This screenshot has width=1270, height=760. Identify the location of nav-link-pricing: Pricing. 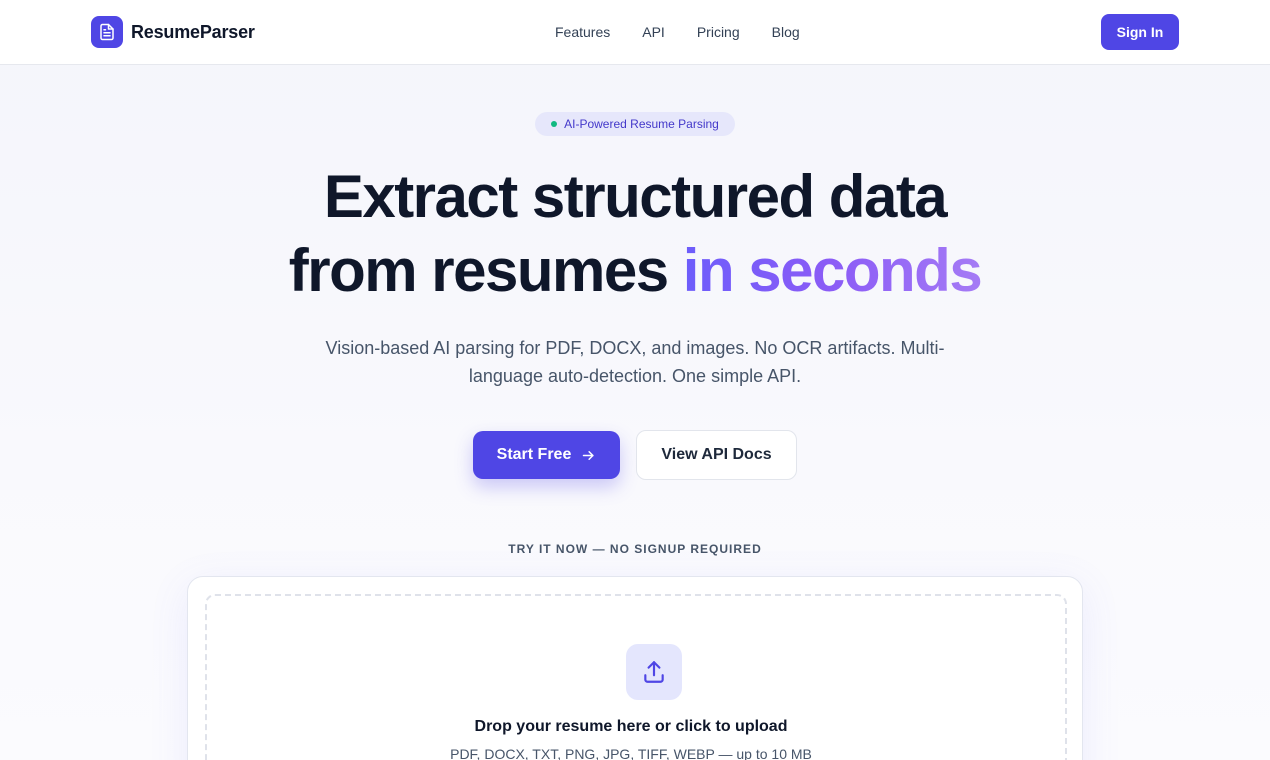
(718, 32).